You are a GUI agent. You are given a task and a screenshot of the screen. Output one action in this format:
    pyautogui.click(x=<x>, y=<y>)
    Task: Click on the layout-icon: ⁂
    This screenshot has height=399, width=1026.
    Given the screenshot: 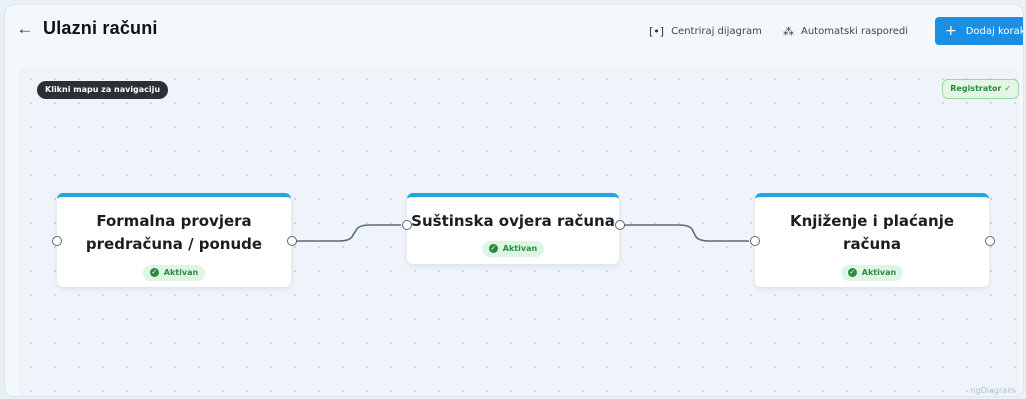 What is the action you would take?
    pyautogui.click(x=788, y=31)
    